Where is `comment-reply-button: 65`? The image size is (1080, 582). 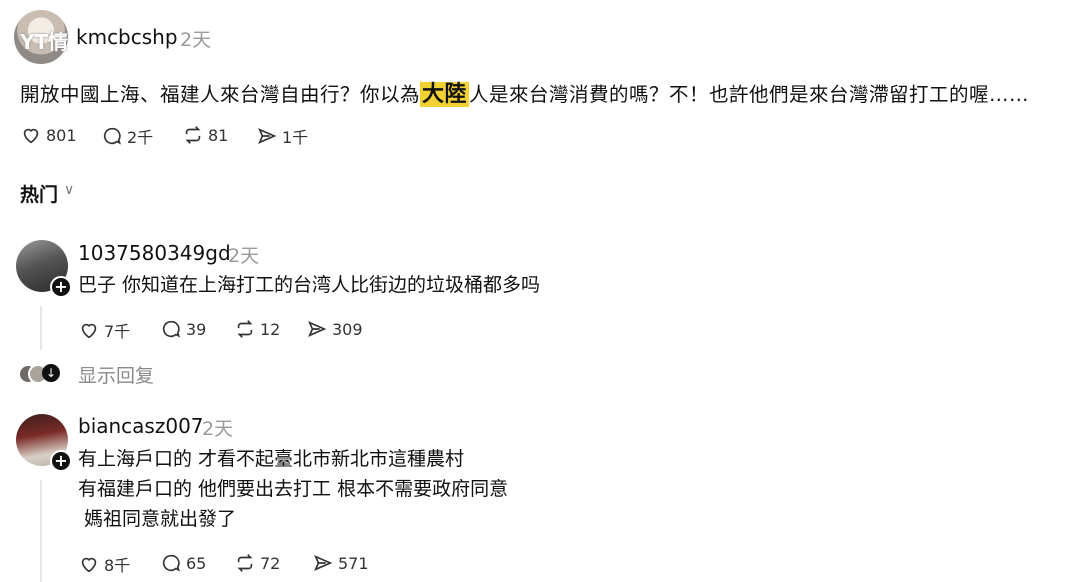
comment-reply-button: 65 is located at coordinates (183, 563).